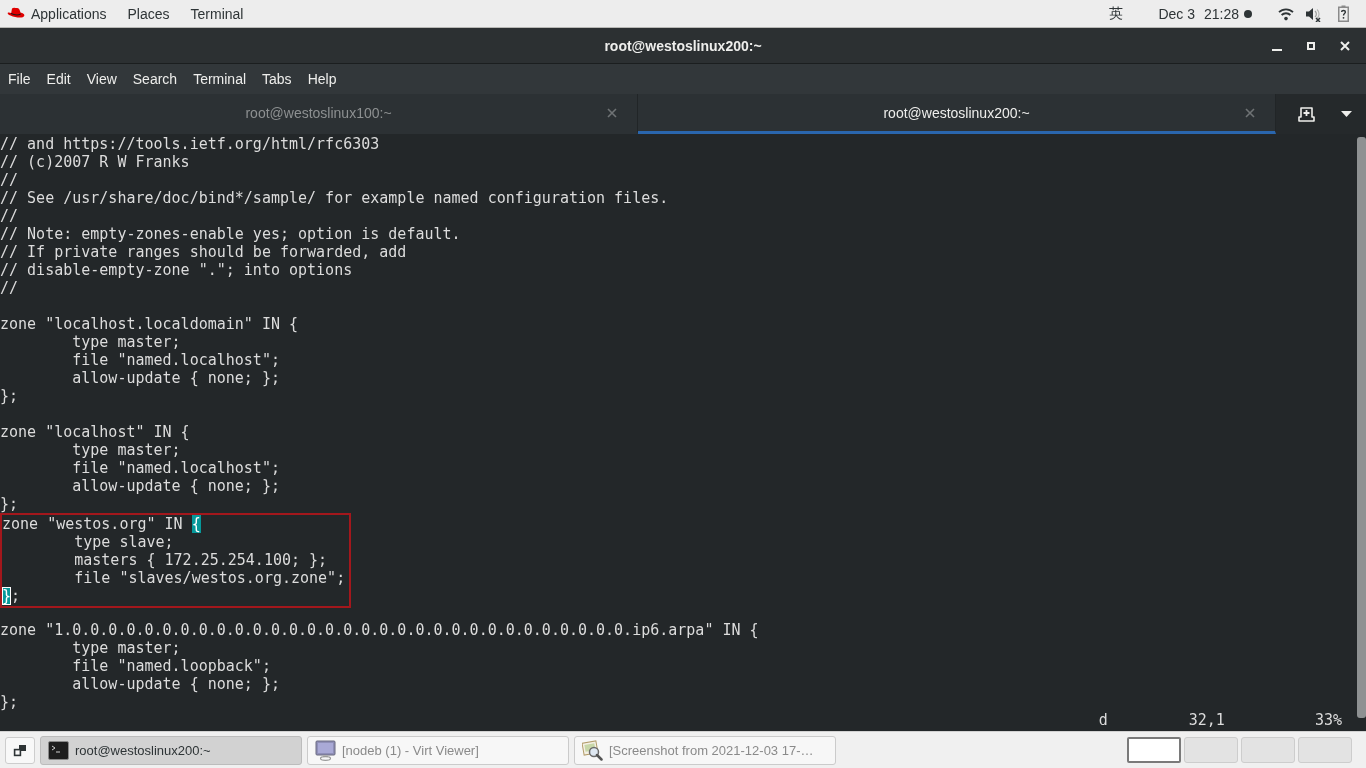 This screenshot has height=768, width=1366. Describe the element at coordinates (1206, 720) in the screenshot. I see `cursor-position: 32,1` at that location.